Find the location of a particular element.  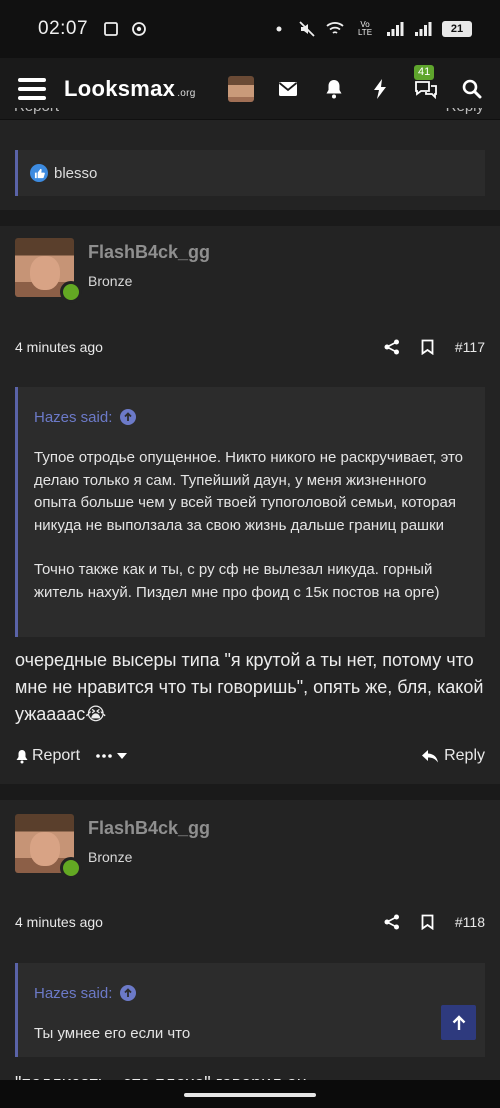

search-icon is located at coordinates (472, 89).